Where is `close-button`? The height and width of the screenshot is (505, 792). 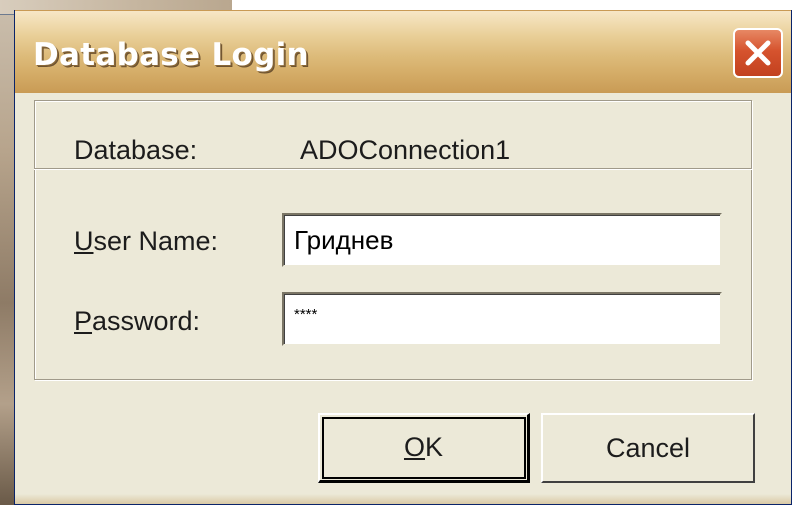
close-button is located at coordinates (758, 53).